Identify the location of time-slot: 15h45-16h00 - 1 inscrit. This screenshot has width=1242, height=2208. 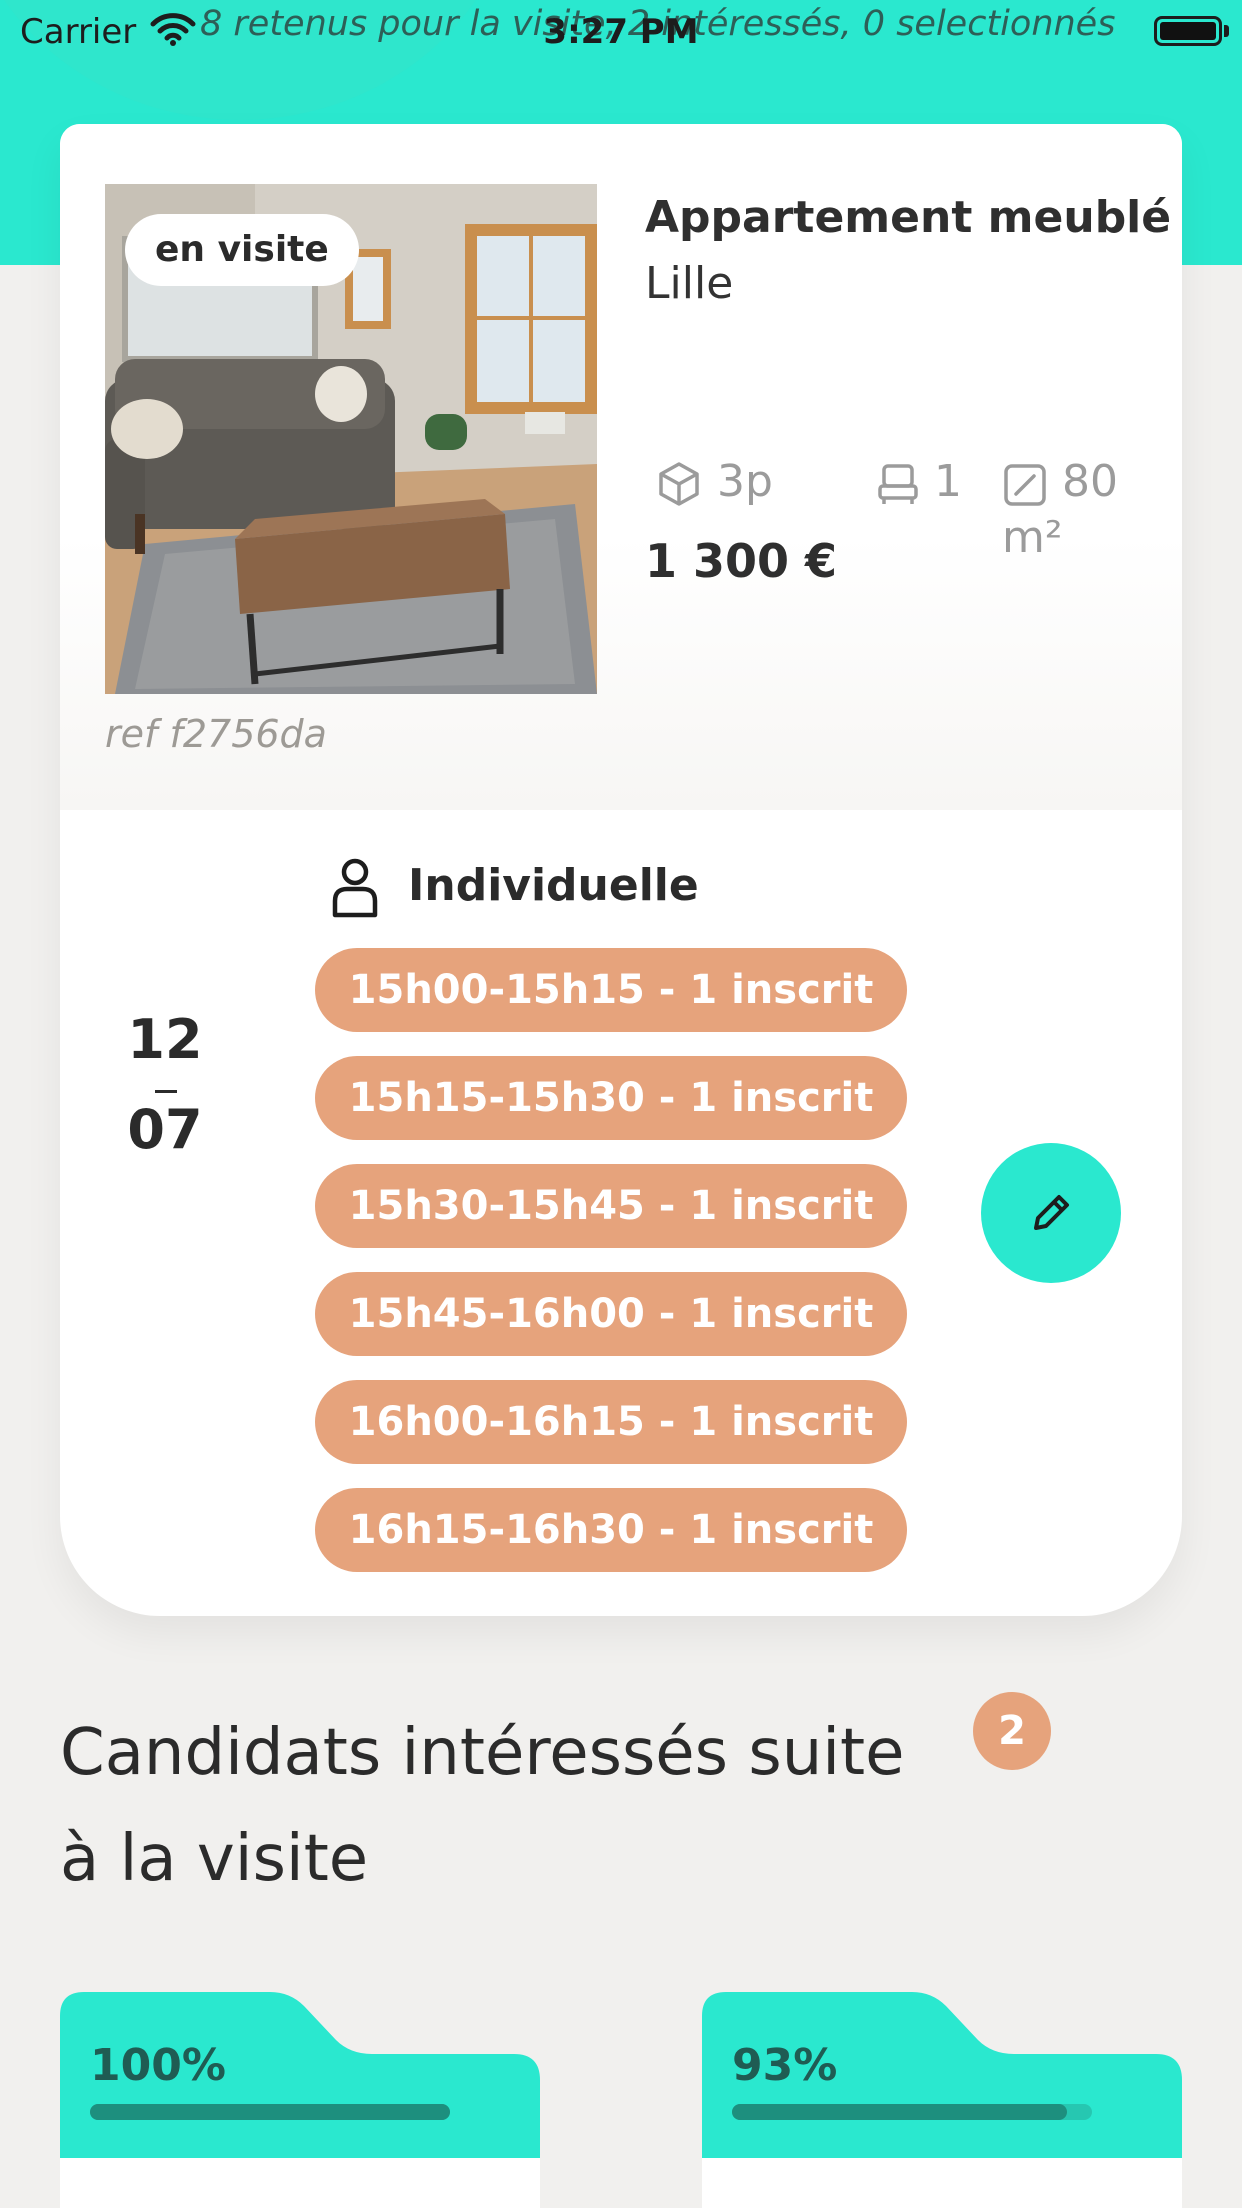
(611, 1314).